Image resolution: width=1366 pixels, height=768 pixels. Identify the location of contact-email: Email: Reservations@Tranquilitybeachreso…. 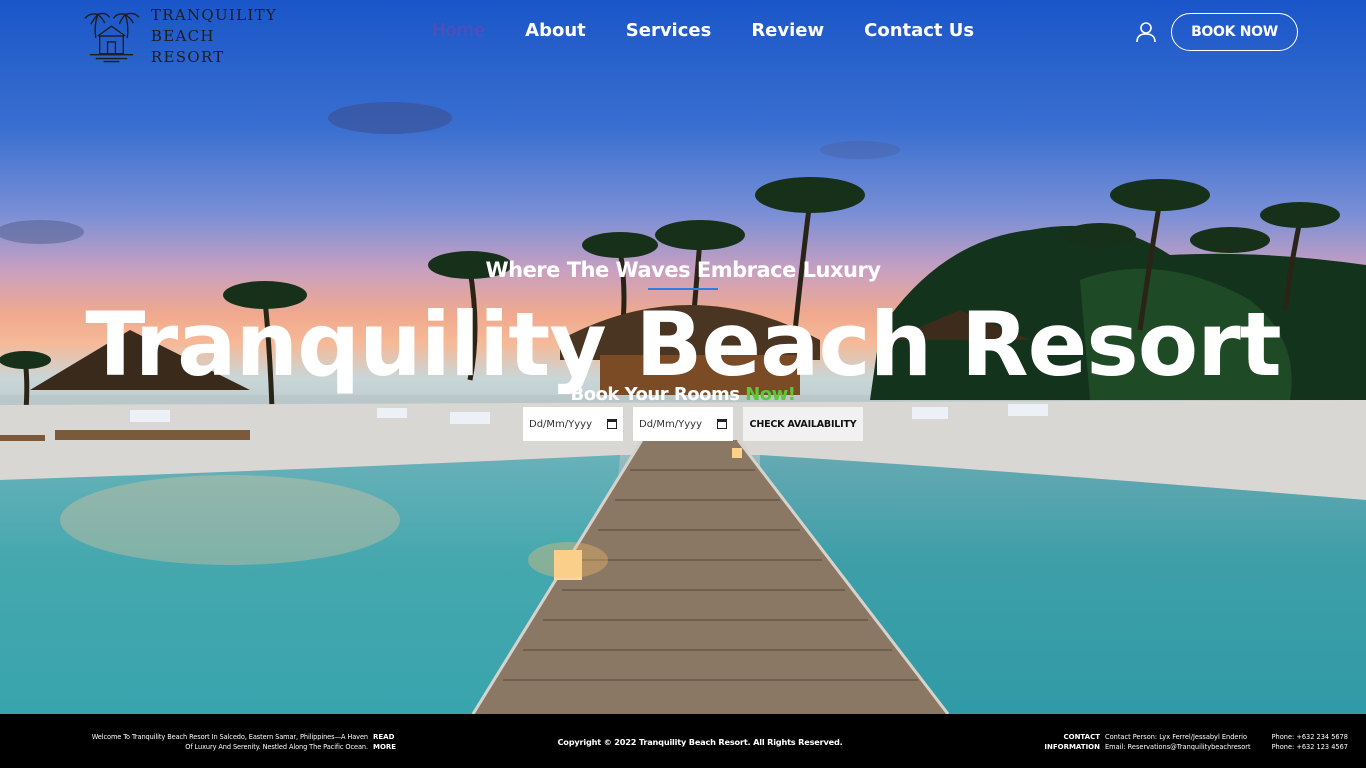
(1178, 747).